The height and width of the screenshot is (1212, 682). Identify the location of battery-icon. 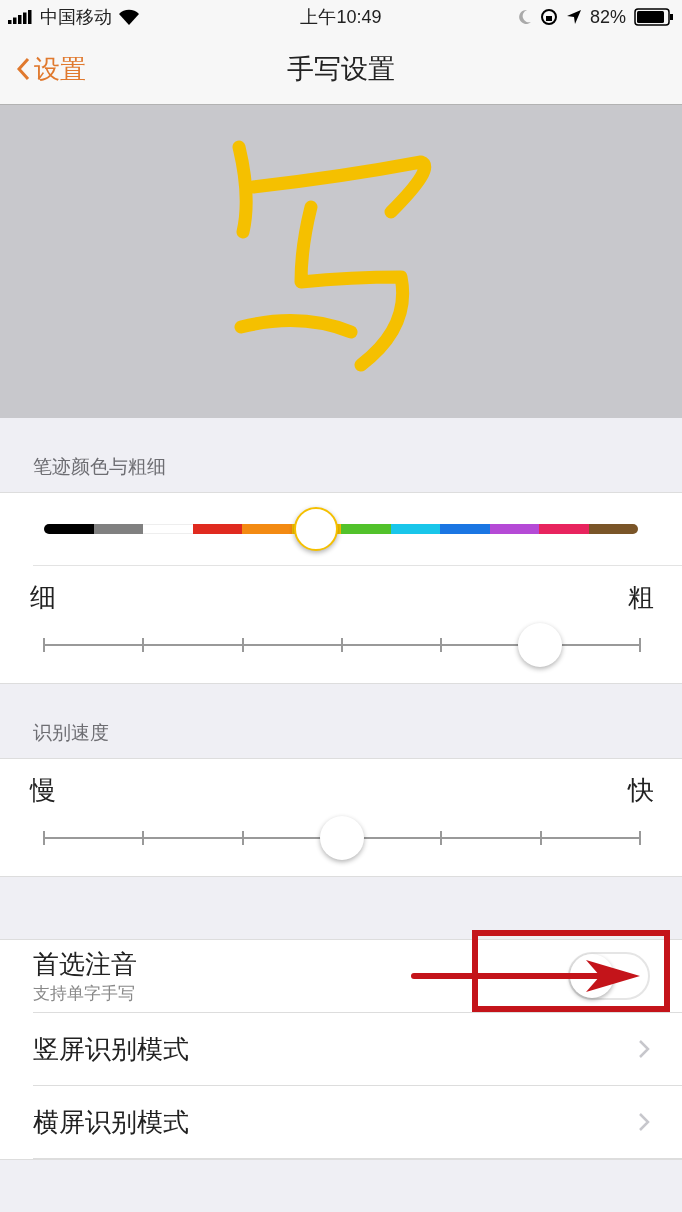
(654, 17).